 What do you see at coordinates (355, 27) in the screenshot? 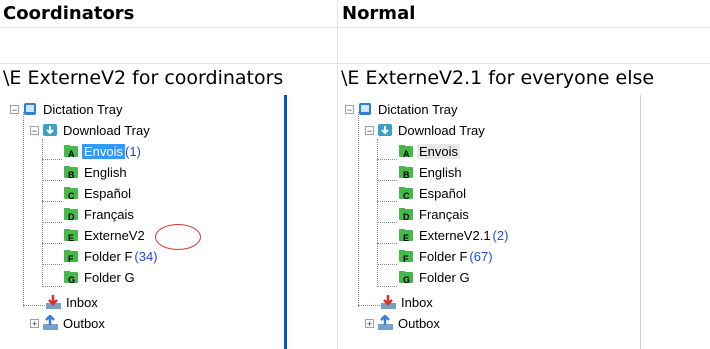
I see `header-divider` at bounding box center [355, 27].